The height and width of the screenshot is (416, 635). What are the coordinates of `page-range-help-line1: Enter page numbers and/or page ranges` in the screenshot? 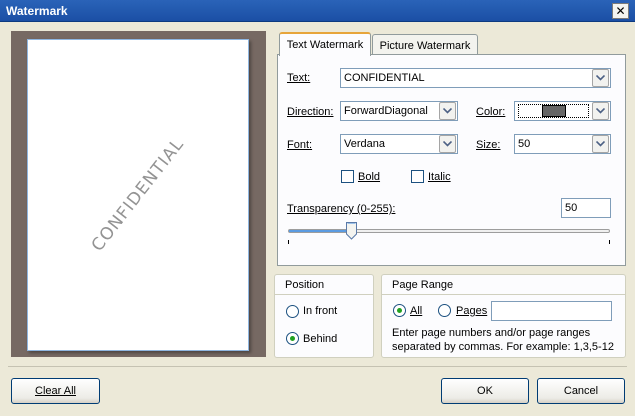 It's located at (491, 333).